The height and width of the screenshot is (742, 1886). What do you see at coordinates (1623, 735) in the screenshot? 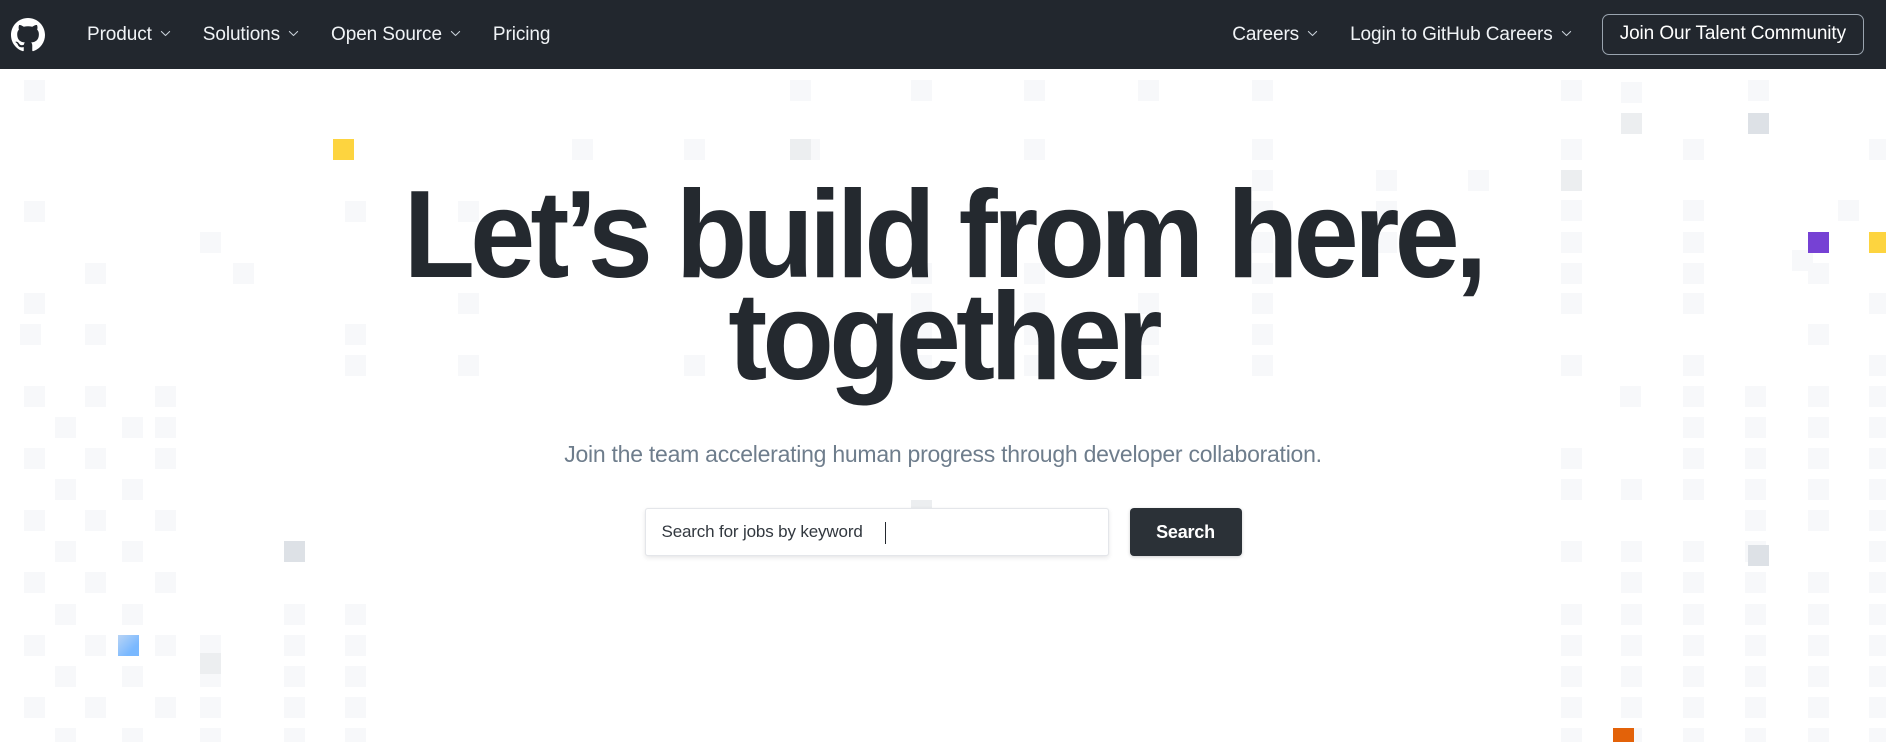
I see `orange-square-bottom` at bounding box center [1623, 735].